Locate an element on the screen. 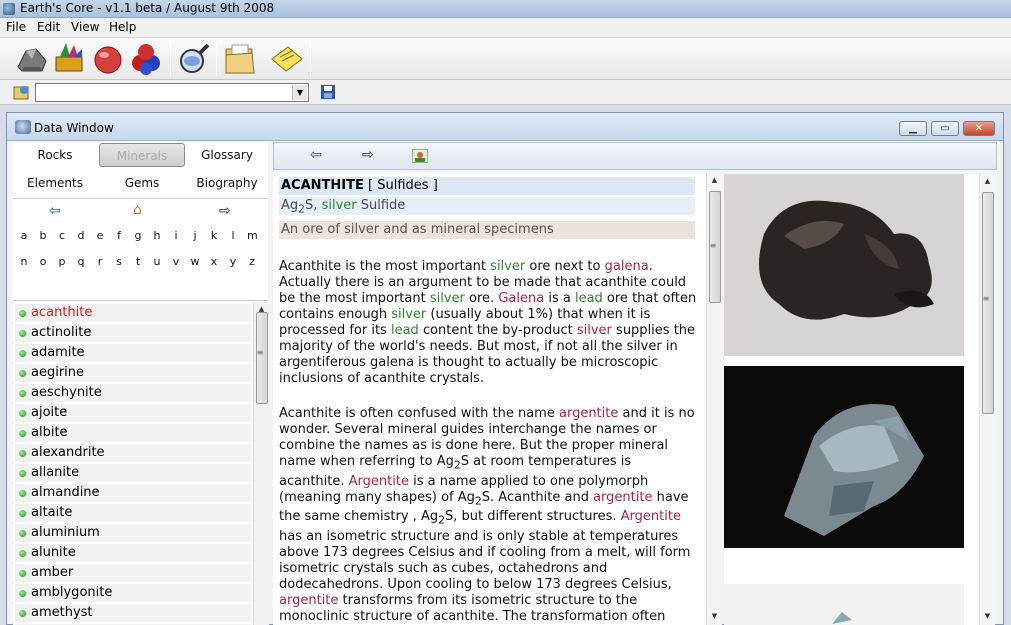 The image size is (1011, 625). letter-t: t is located at coordinates (138, 261).